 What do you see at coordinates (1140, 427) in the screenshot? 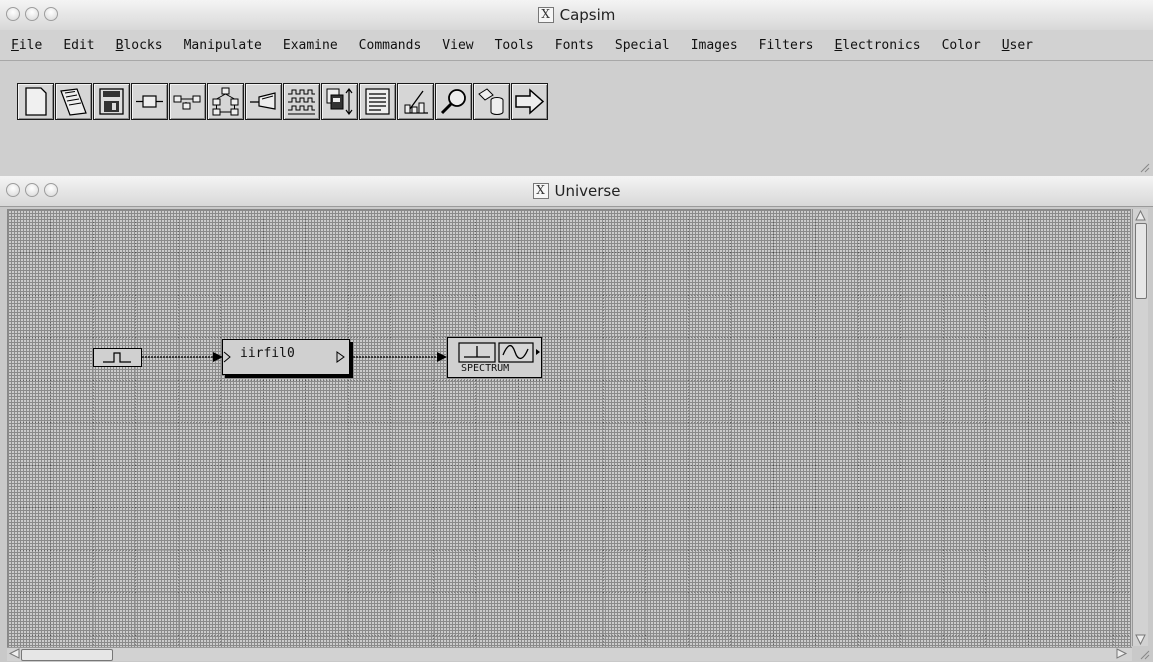
I see `vertical-scrollbar` at bounding box center [1140, 427].